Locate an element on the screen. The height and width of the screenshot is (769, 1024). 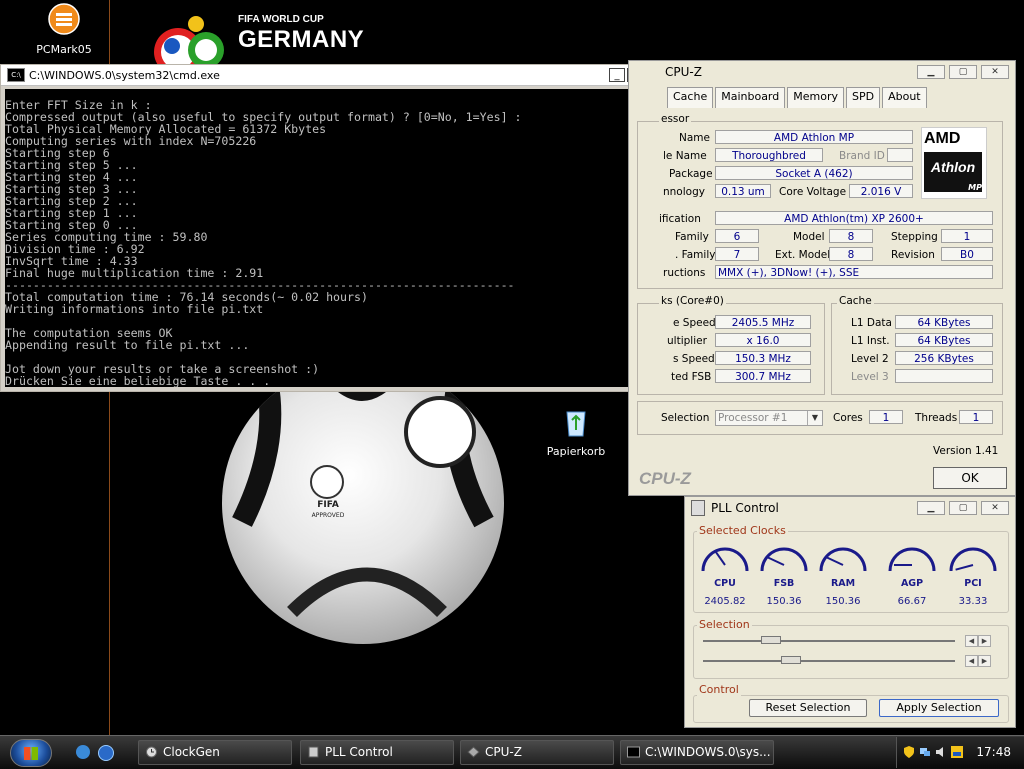
taskbar-item-pll-control: PLL Control is located at coordinates (377, 752).